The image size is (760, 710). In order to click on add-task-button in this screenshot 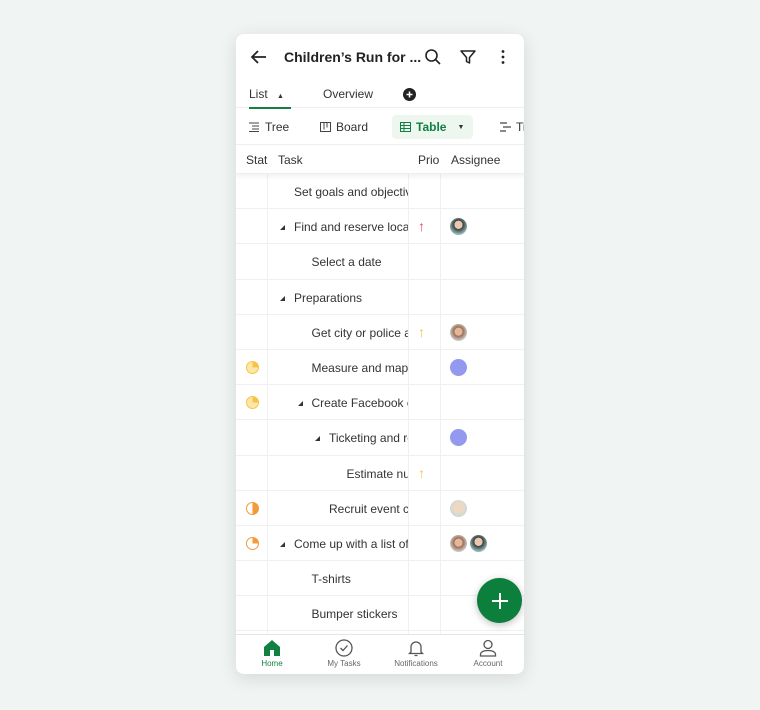, I will do `click(499, 600)`.